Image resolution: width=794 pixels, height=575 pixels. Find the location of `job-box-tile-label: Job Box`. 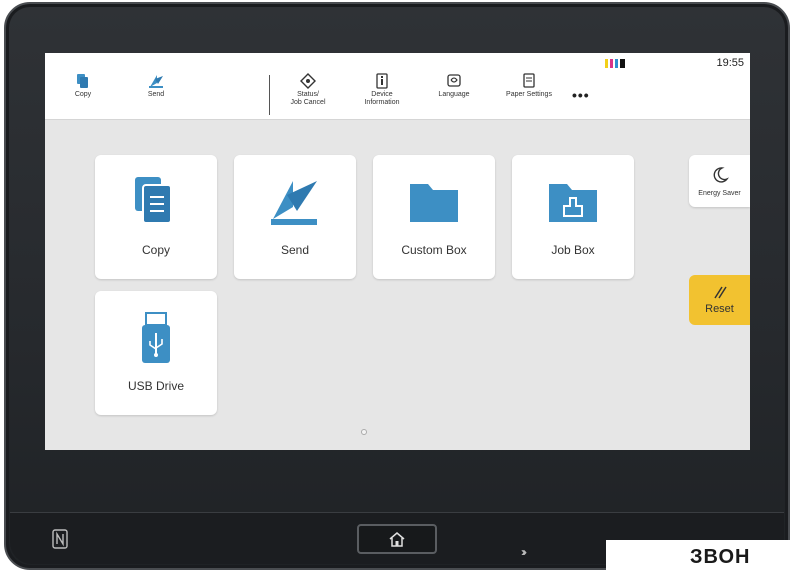

job-box-tile-label: Job Box is located at coordinates (573, 250).